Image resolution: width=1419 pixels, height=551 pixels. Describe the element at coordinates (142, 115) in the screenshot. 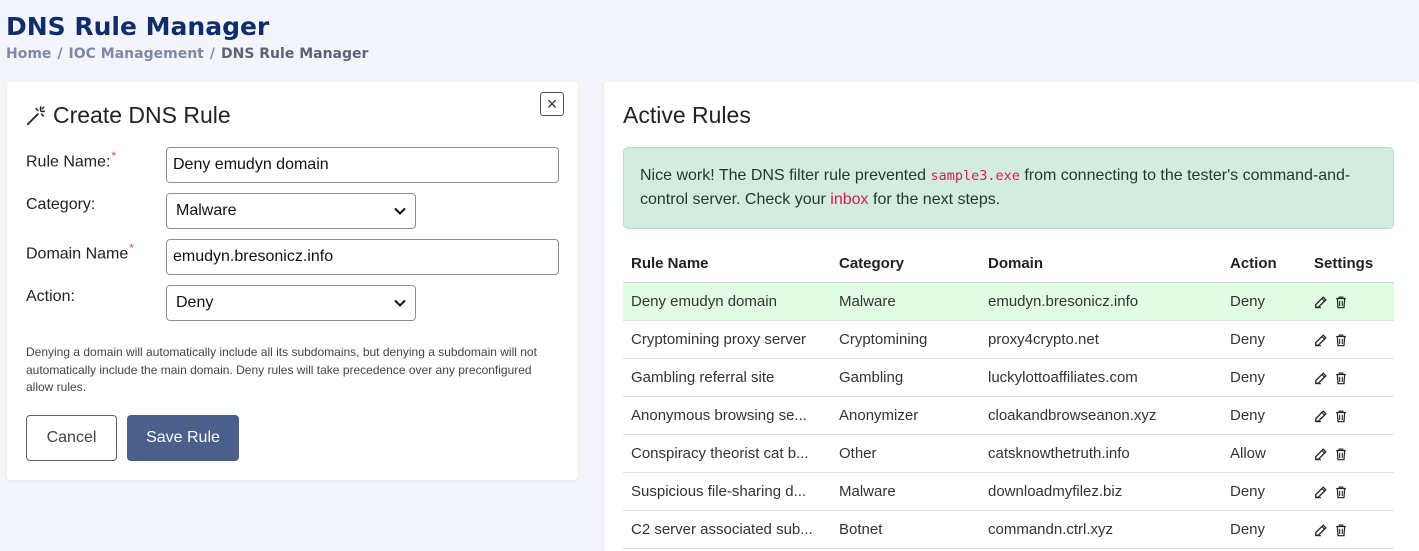

I see `create-rule-title: Create DNS Rule` at that location.